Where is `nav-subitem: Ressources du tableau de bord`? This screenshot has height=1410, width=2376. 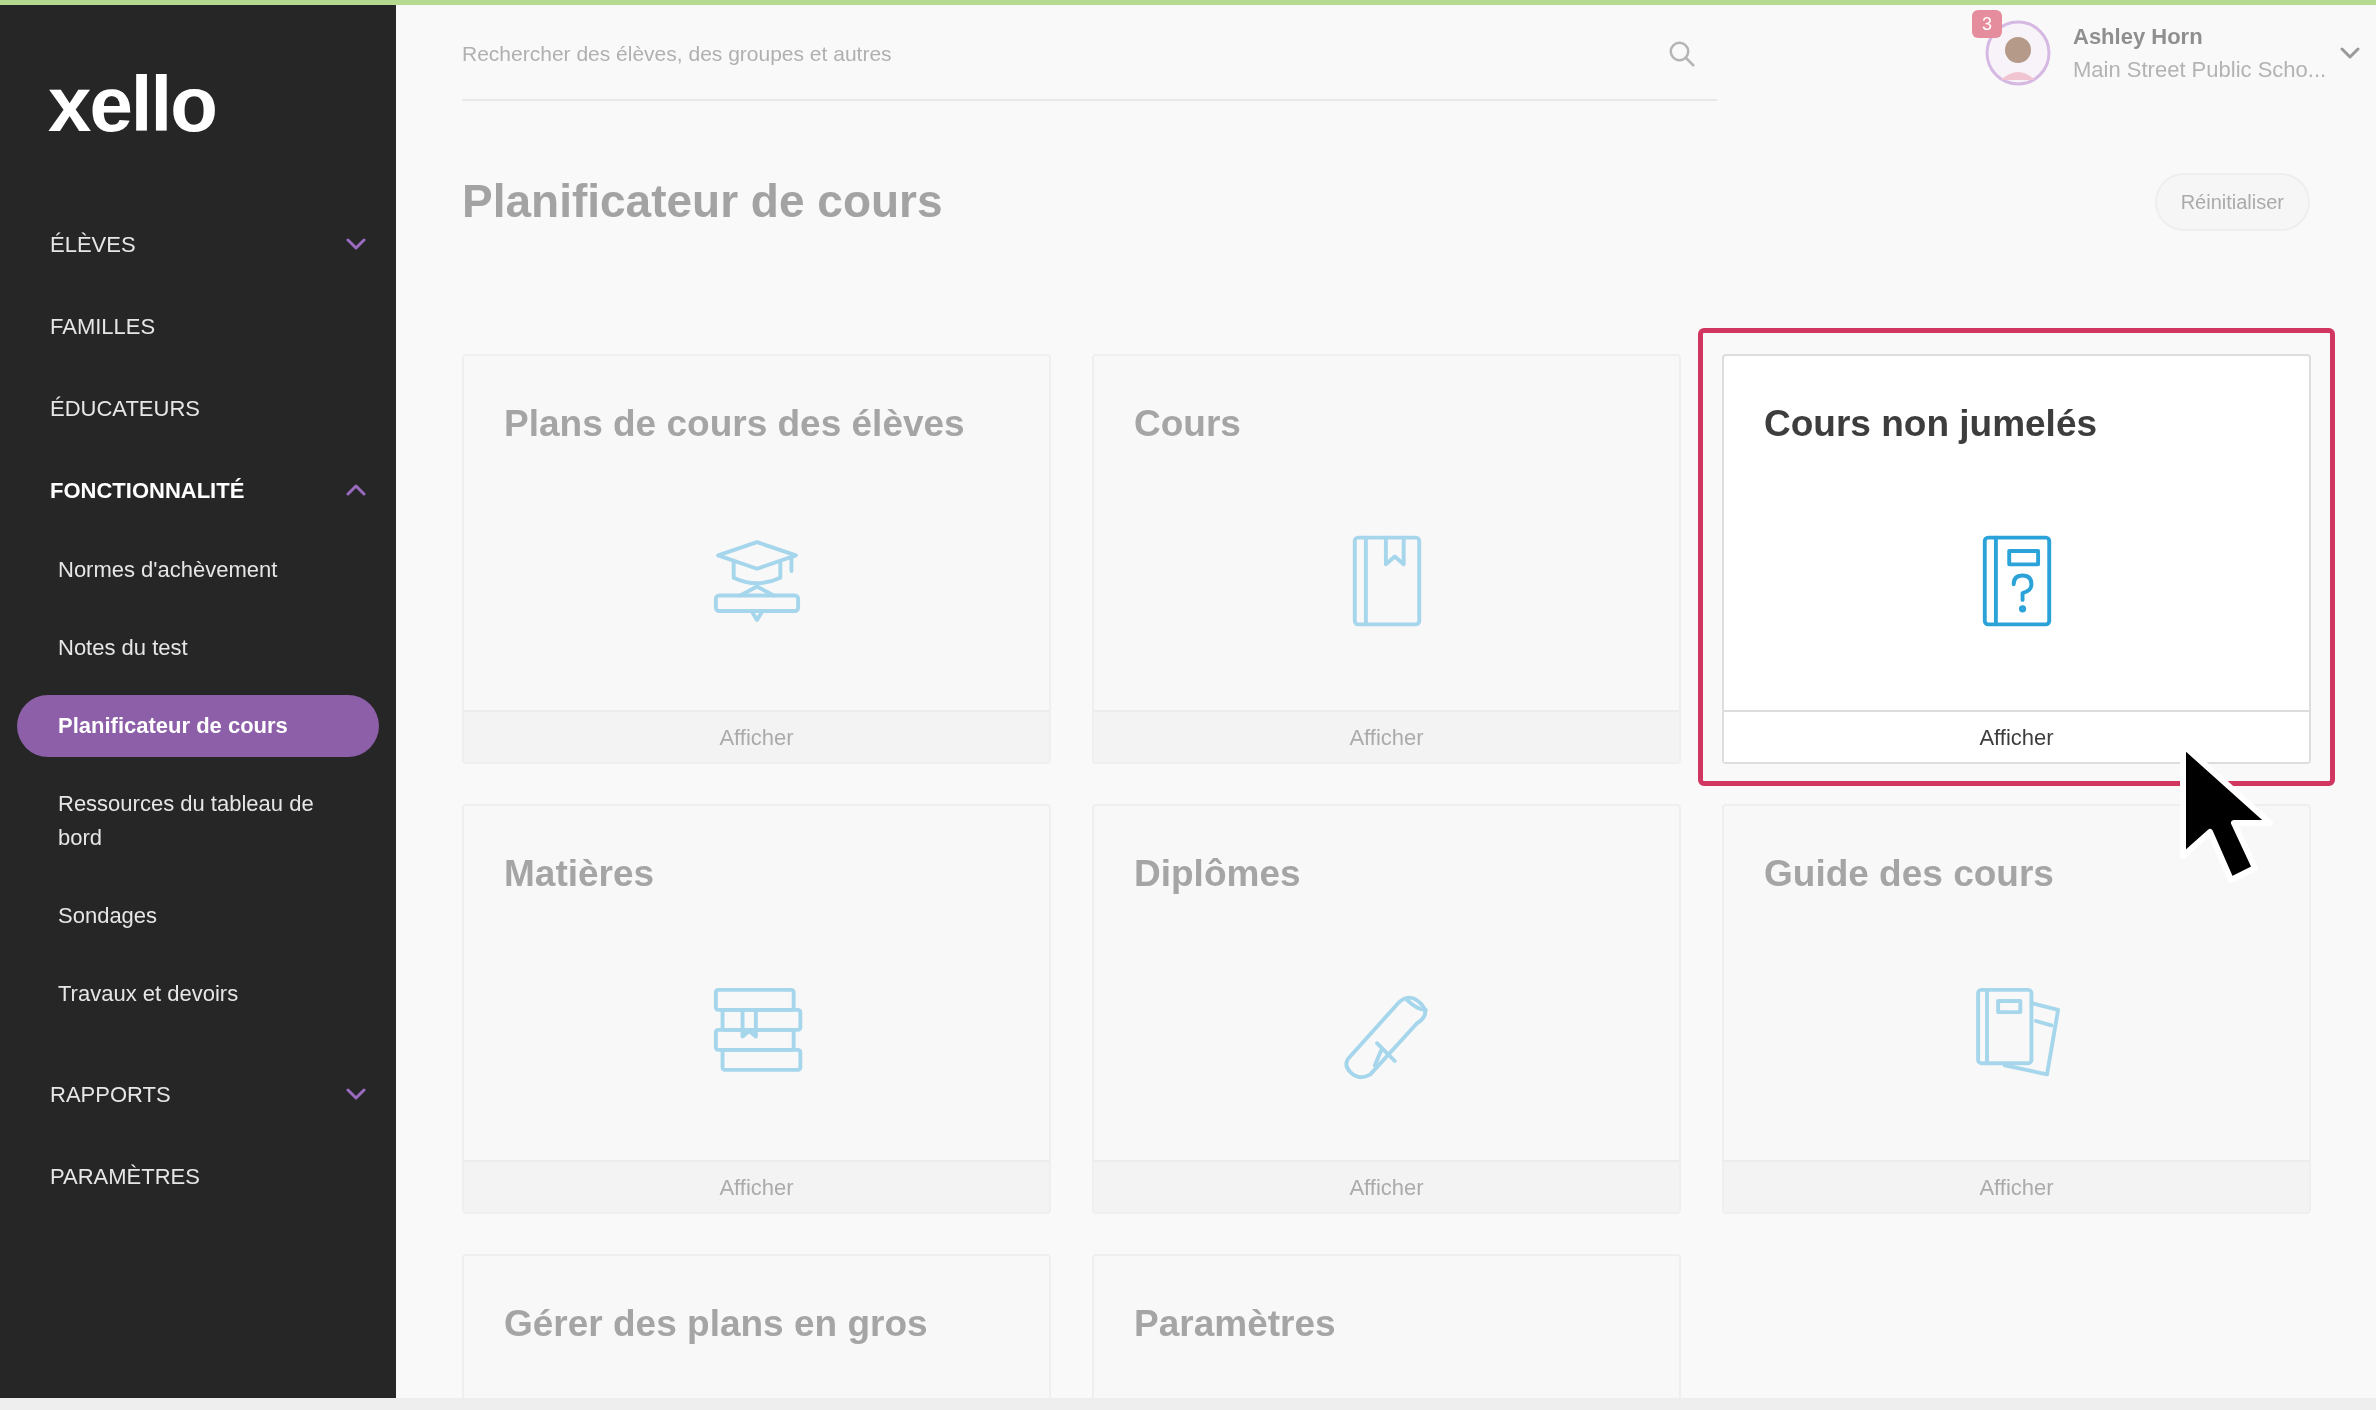
nav-subitem: Ressources du tableau de bord is located at coordinates (198, 821).